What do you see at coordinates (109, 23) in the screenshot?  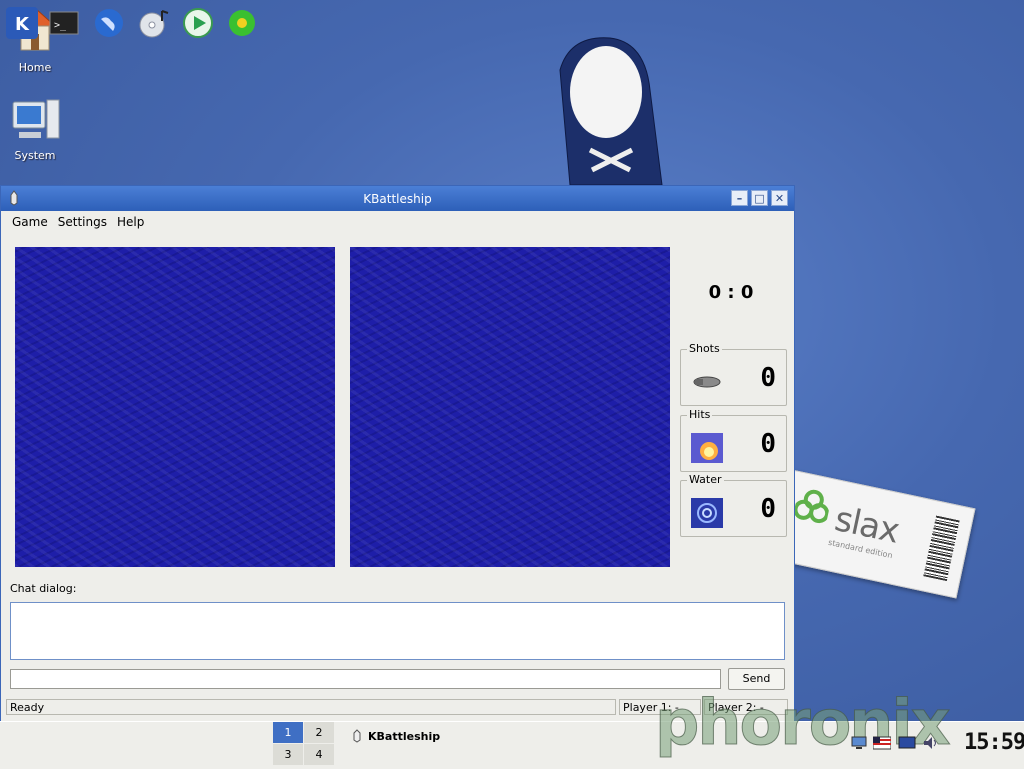 I see `web-browser-icon` at bounding box center [109, 23].